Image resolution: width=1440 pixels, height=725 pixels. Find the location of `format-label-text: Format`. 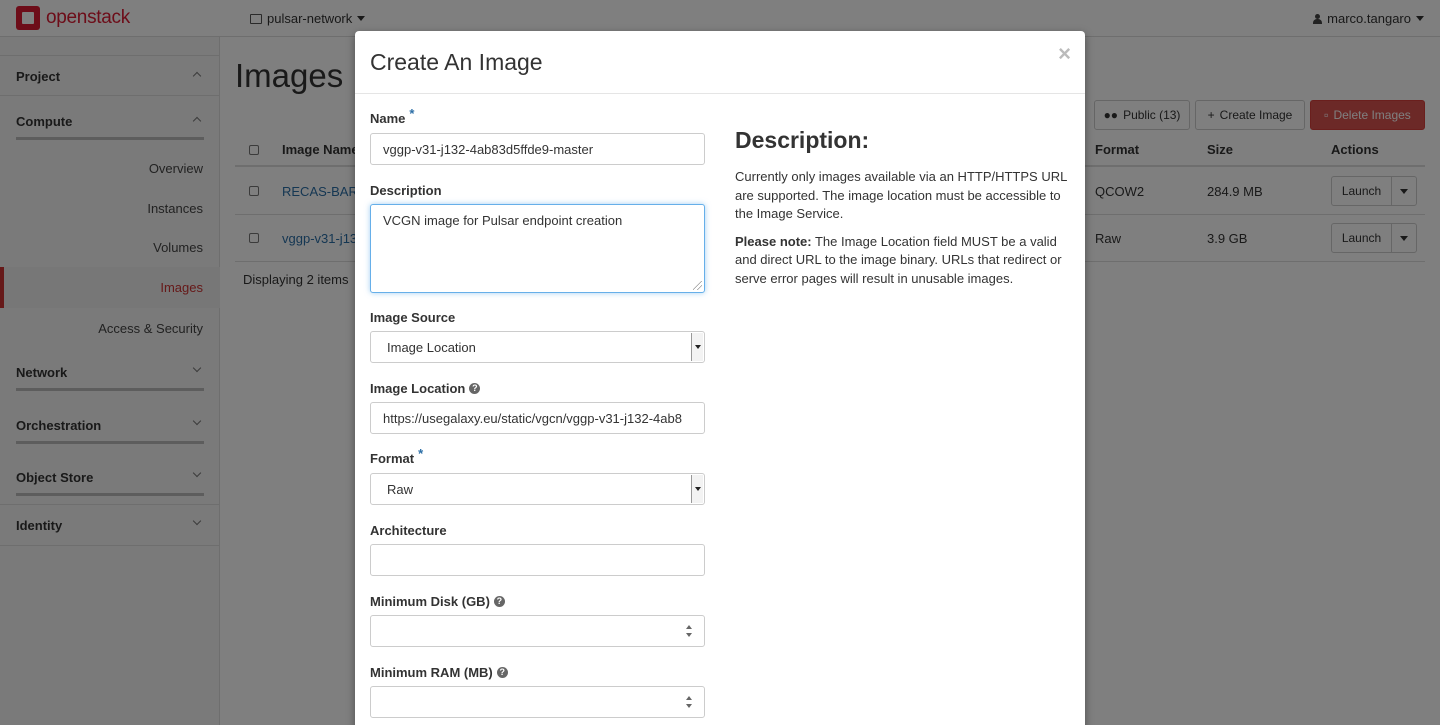

format-label-text: Format is located at coordinates (392, 458).